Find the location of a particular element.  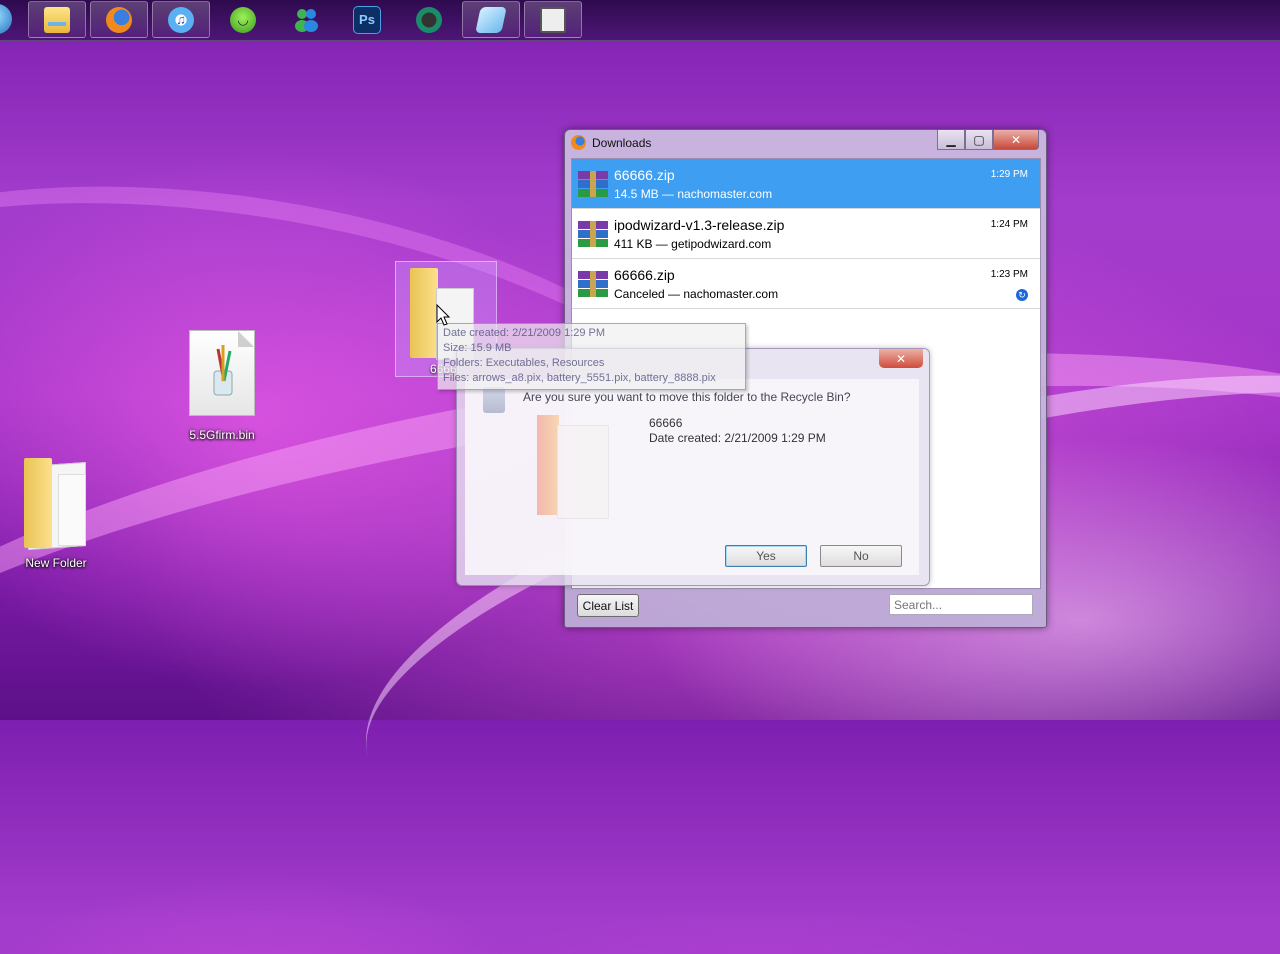

desktop-icon-new-folder: New Folder is located at coordinates (56, 513).